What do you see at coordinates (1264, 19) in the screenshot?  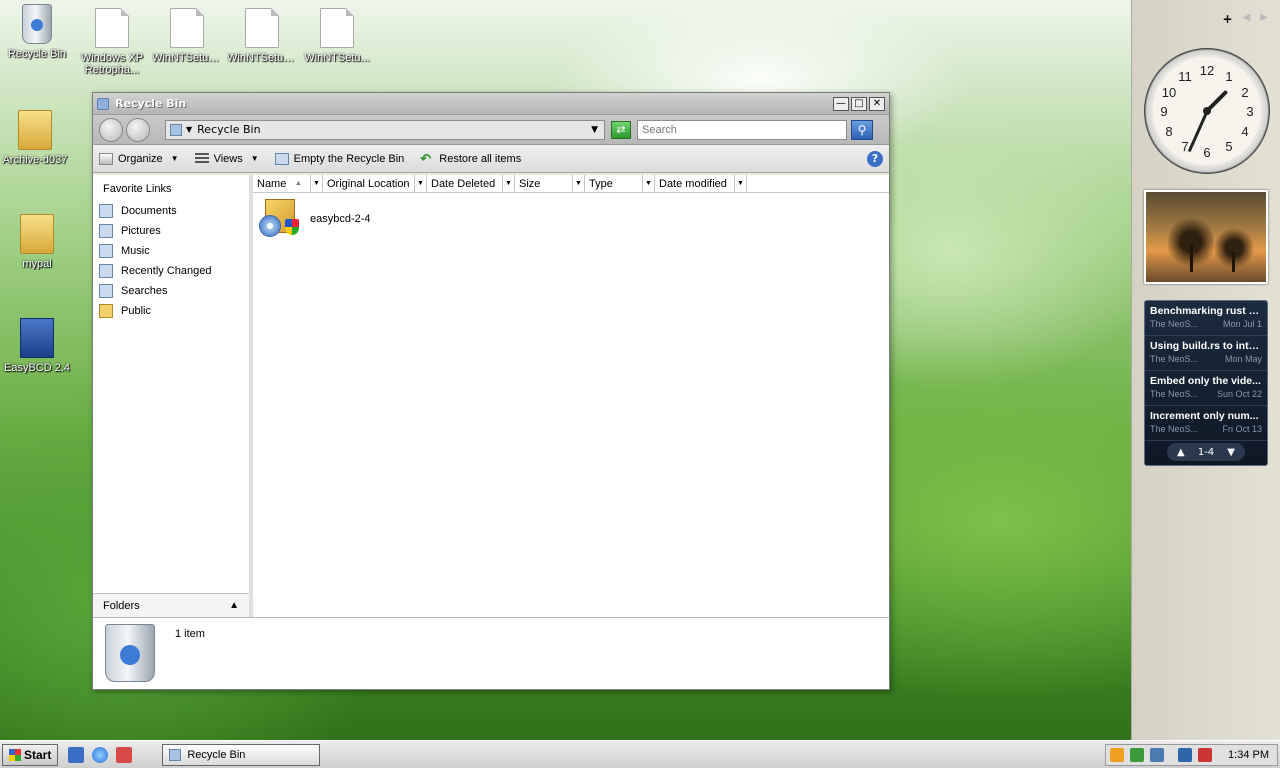 I see `next-icon: ▶` at bounding box center [1264, 19].